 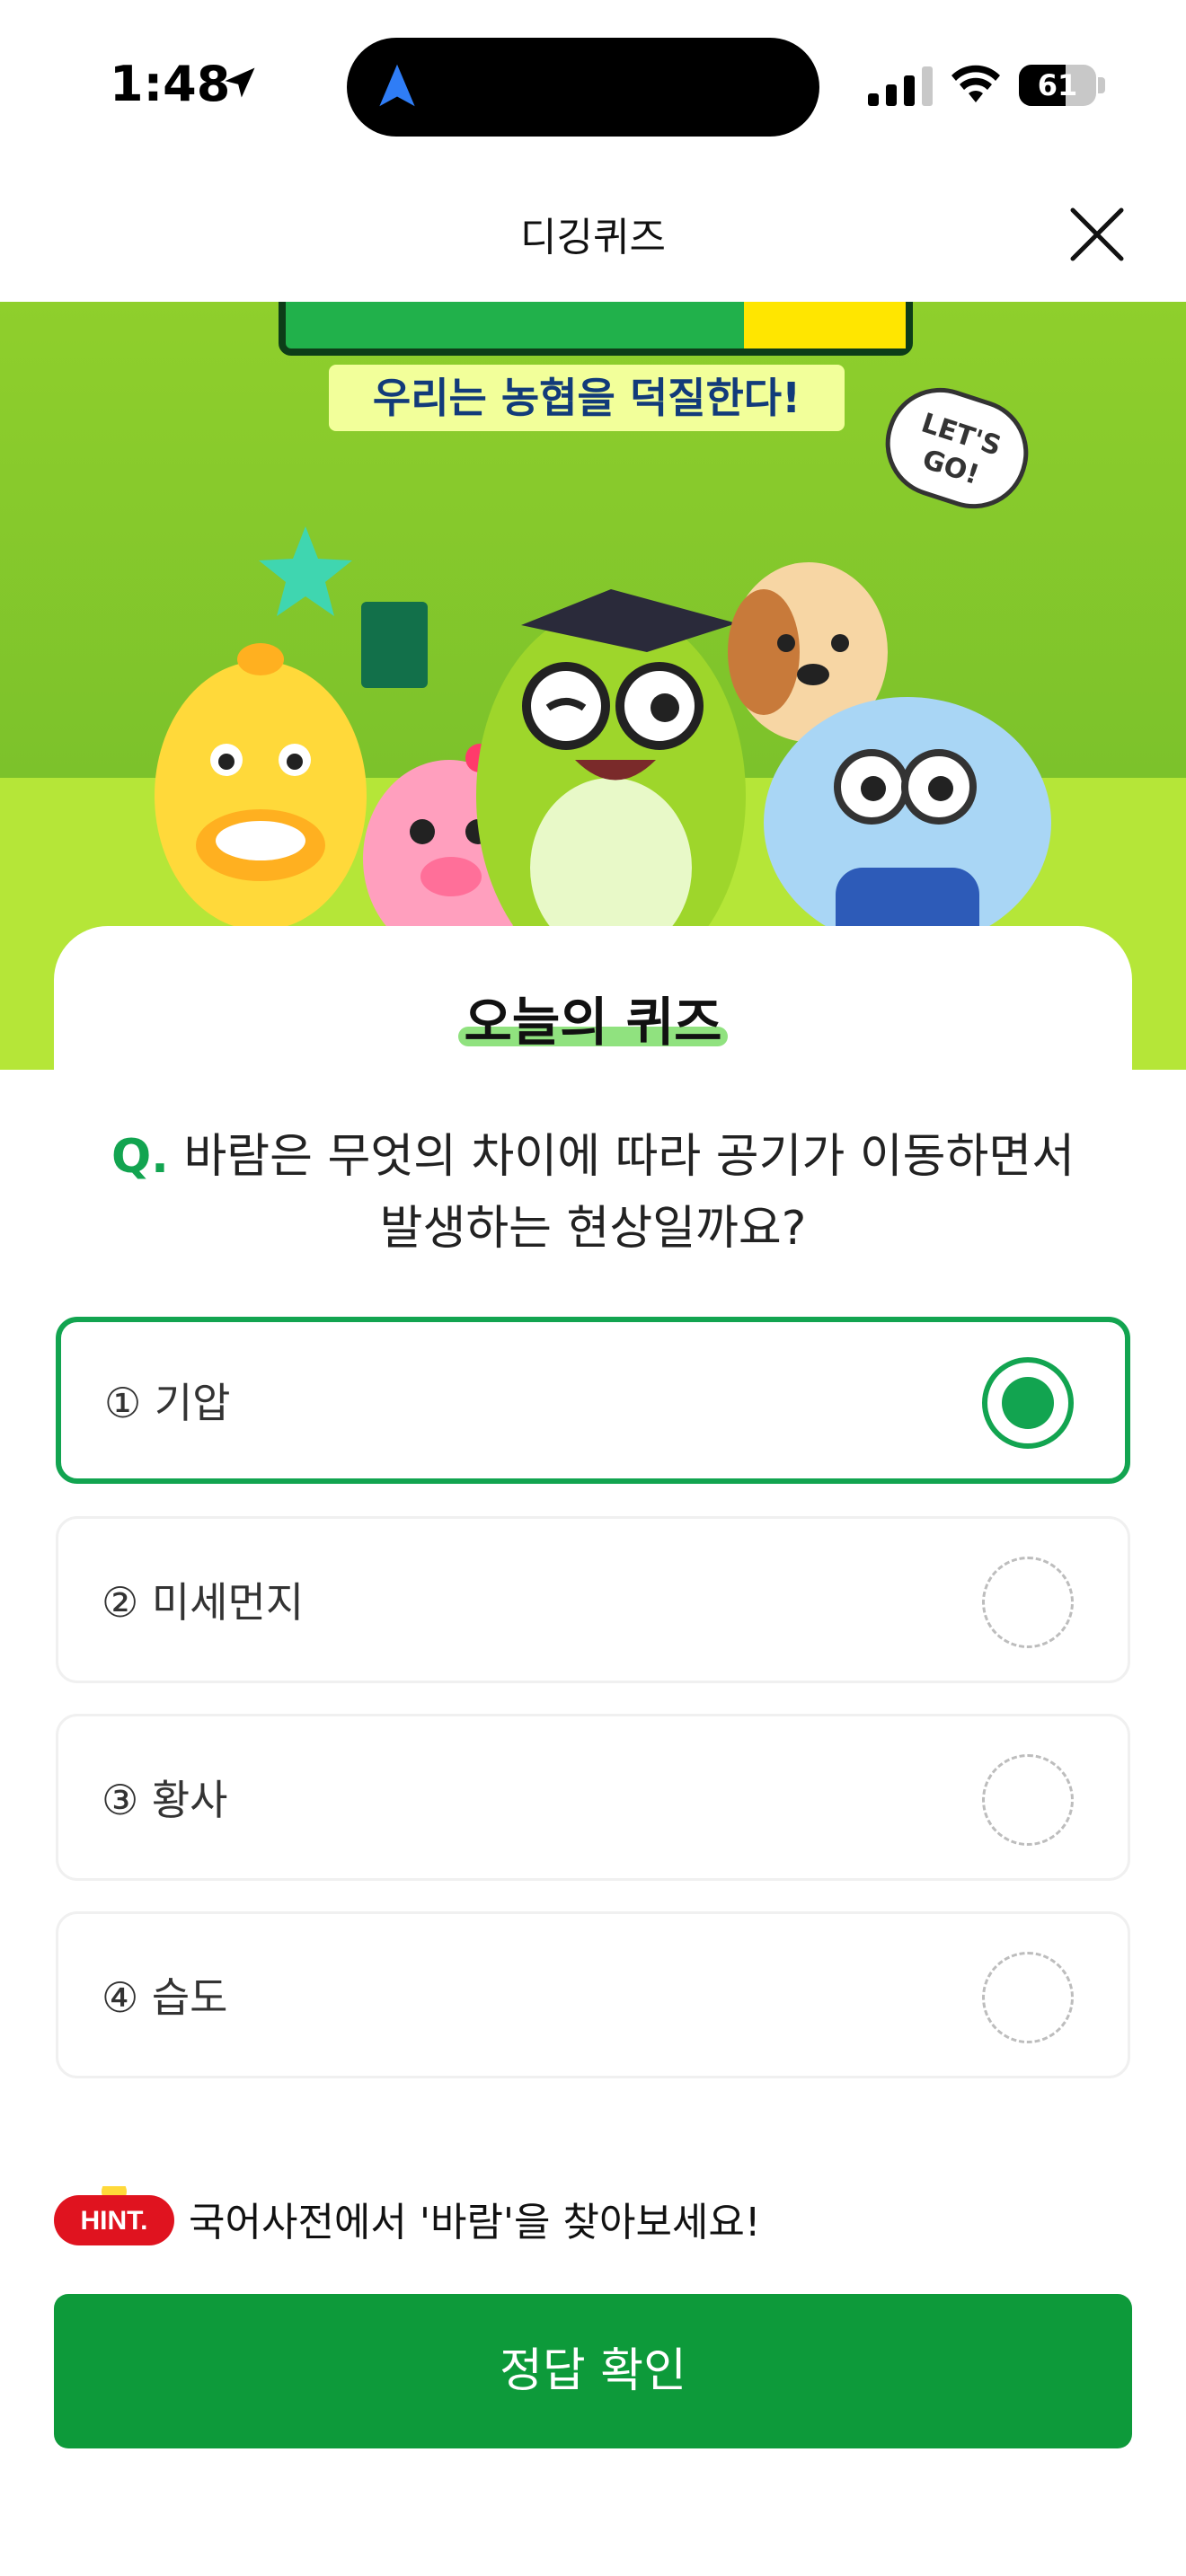 What do you see at coordinates (475, 2222) in the screenshot?
I see `hint-text: 국어사전에서 '바람'을 찾아보세요!` at bounding box center [475, 2222].